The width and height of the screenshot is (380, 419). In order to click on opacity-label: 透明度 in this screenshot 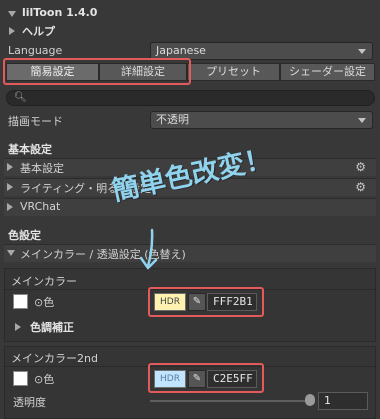, I will do `click(29, 402)`.